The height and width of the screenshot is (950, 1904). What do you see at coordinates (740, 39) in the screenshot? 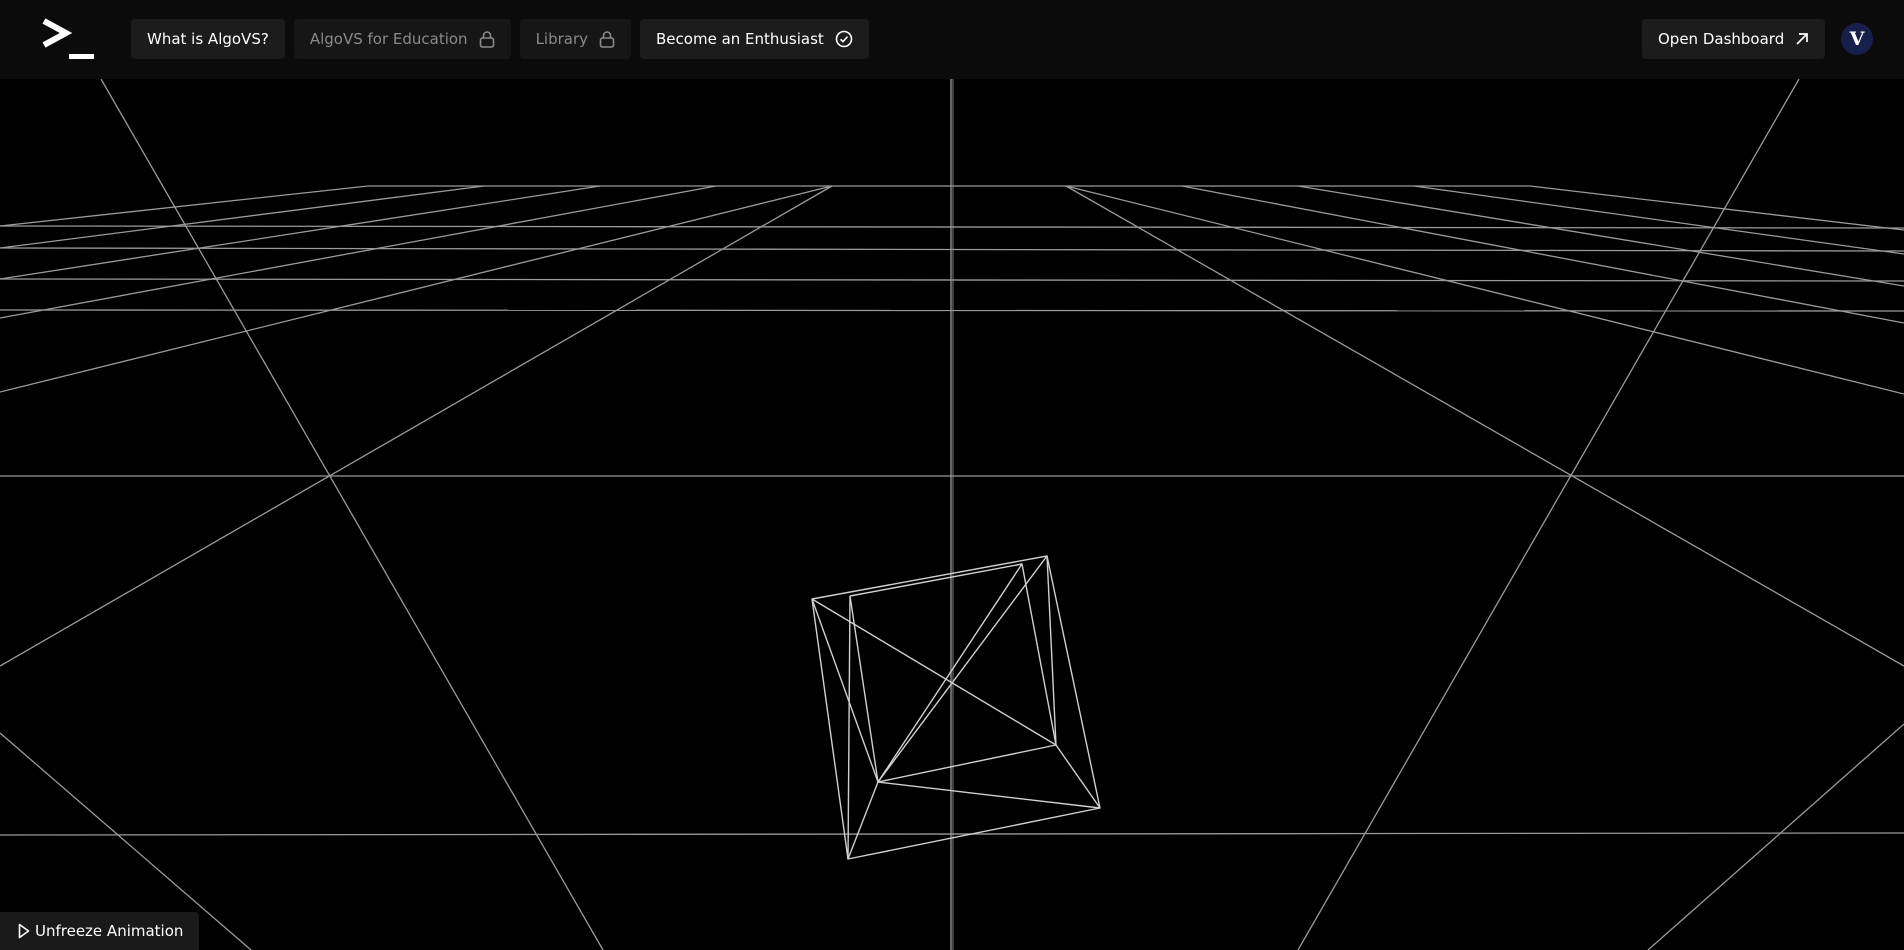
I see `nav-label: Become an Enthusiast` at bounding box center [740, 39].